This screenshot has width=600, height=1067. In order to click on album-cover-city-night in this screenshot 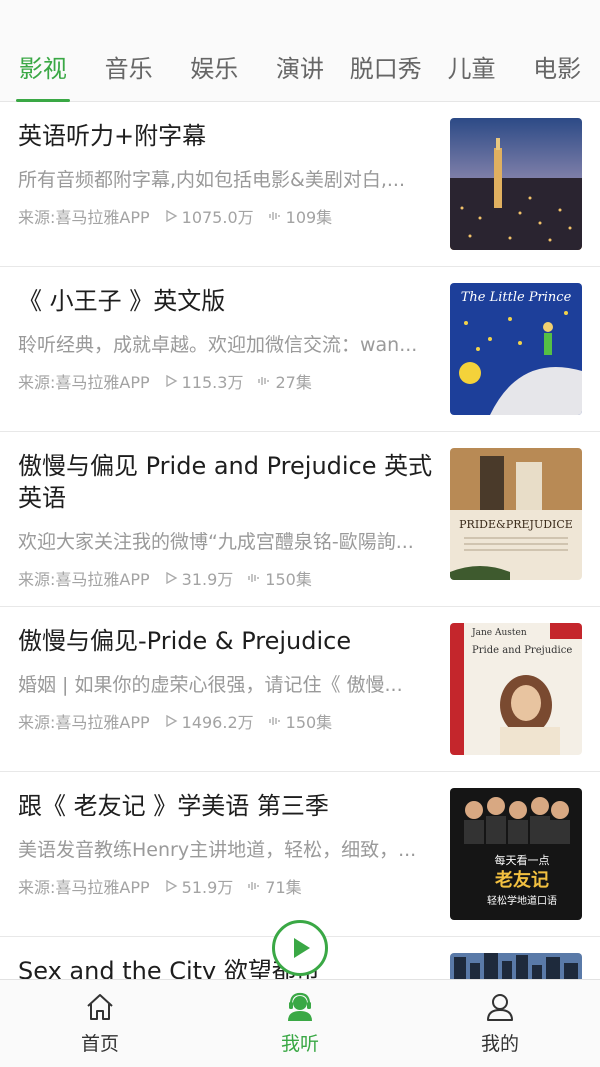, I will do `click(516, 184)`.